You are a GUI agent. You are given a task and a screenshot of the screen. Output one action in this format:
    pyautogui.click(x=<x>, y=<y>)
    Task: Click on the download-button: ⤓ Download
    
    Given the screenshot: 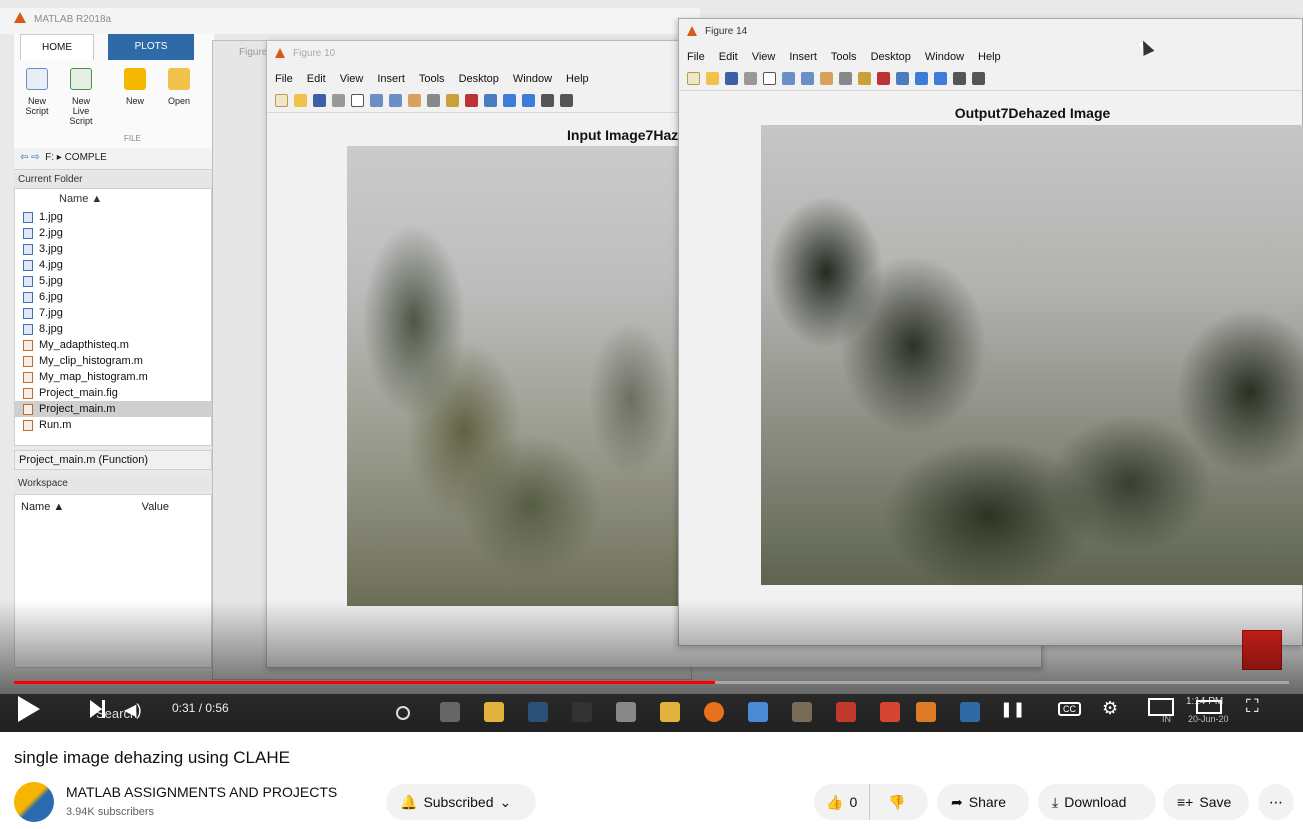 What is the action you would take?
    pyautogui.click(x=1097, y=802)
    